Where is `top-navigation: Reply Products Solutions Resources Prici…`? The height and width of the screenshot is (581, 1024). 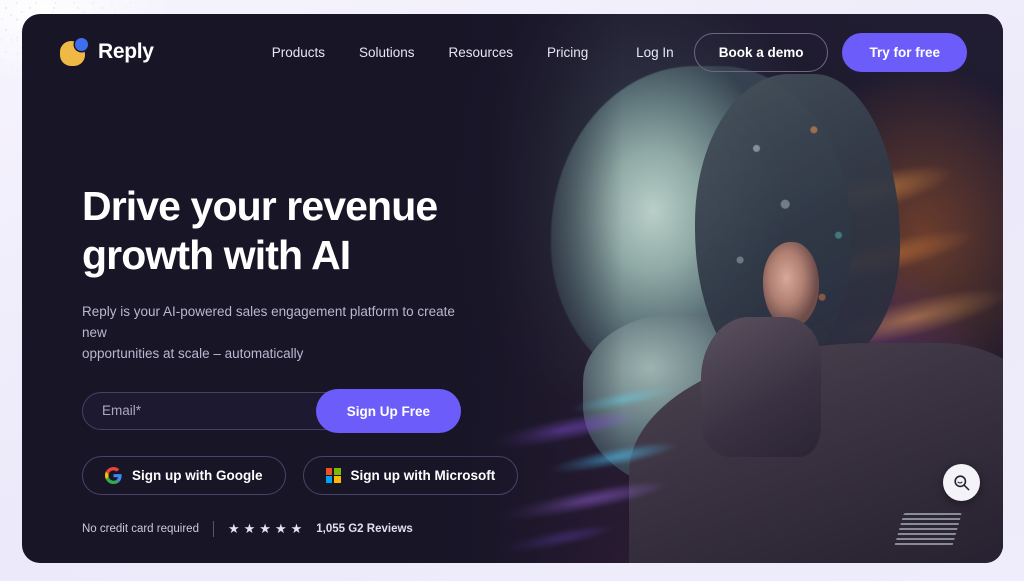
top-navigation: Reply Products Solutions Resources Prici… is located at coordinates (512, 52).